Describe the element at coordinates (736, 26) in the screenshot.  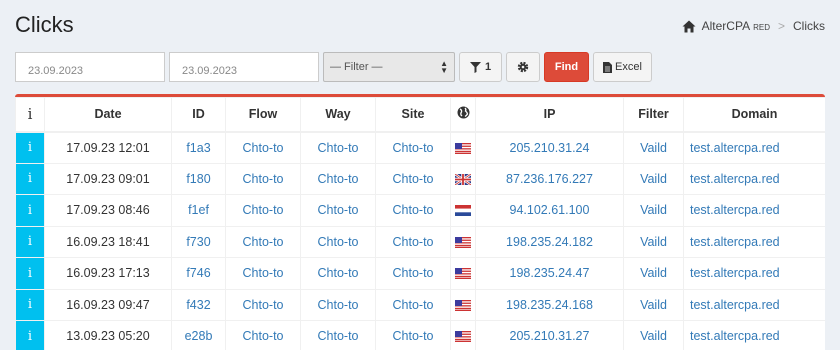
I see `breadcrumb-home-link: AlterCPA RED` at that location.